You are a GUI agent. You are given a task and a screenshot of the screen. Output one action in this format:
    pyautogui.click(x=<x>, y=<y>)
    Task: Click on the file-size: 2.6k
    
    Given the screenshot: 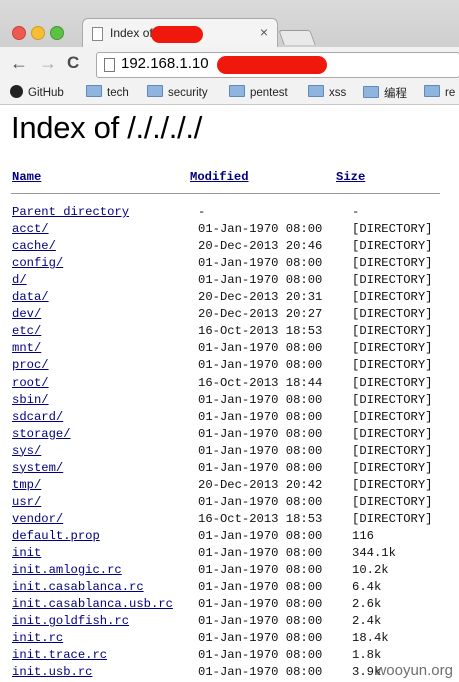 What is the action you would take?
    pyautogui.click(x=367, y=604)
    